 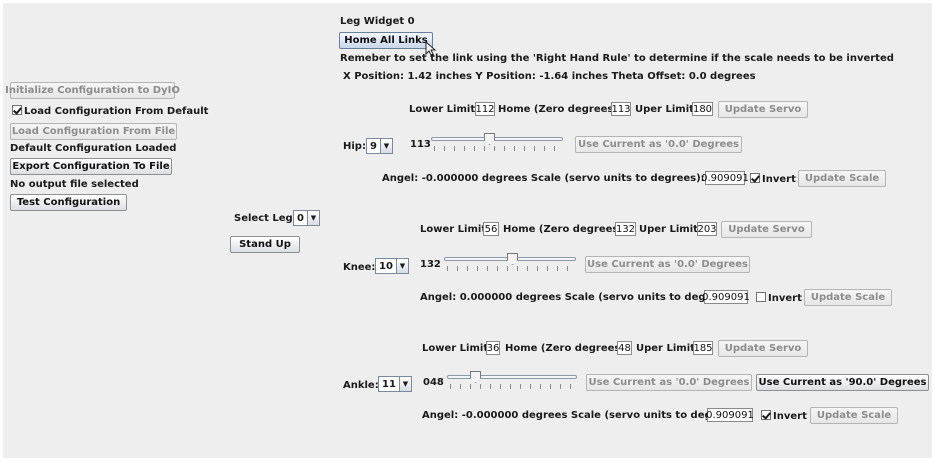 I want to click on ankle-update-scale-button: Update Scale, so click(x=854, y=415).